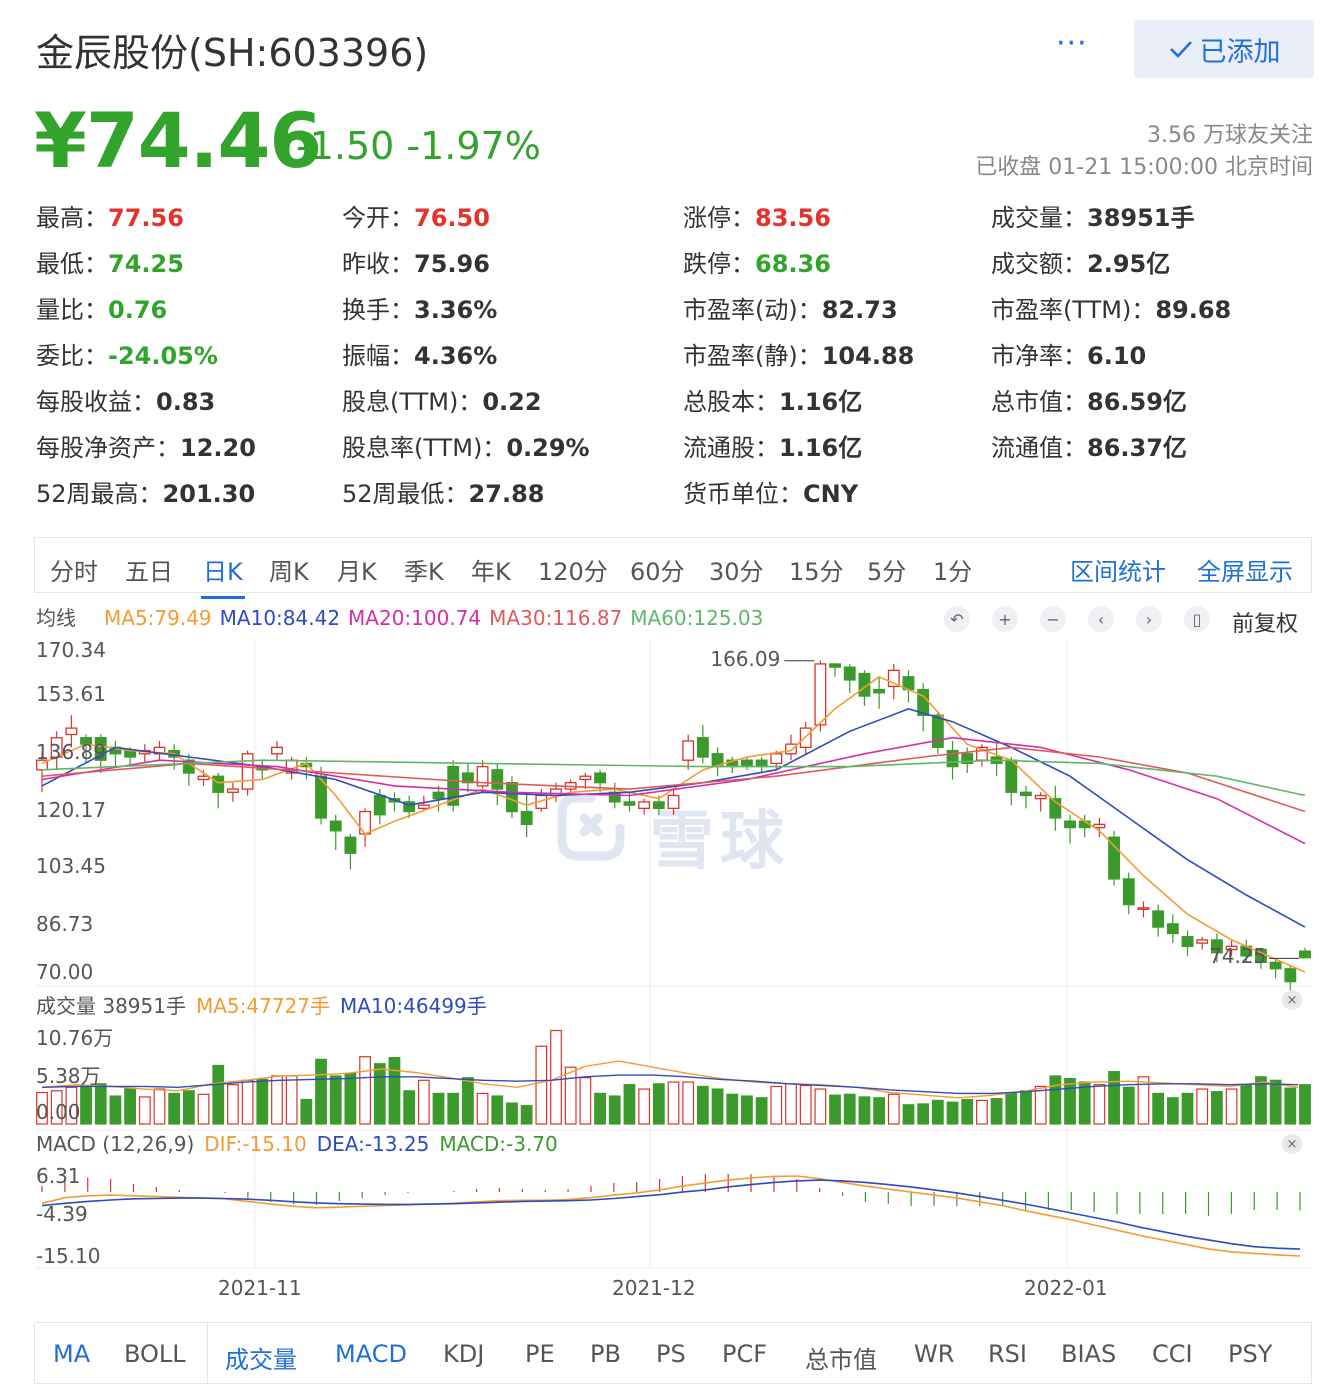 This screenshot has width=1326, height=1390. I want to click on indicator-tab: 总市值, so click(841, 1357).